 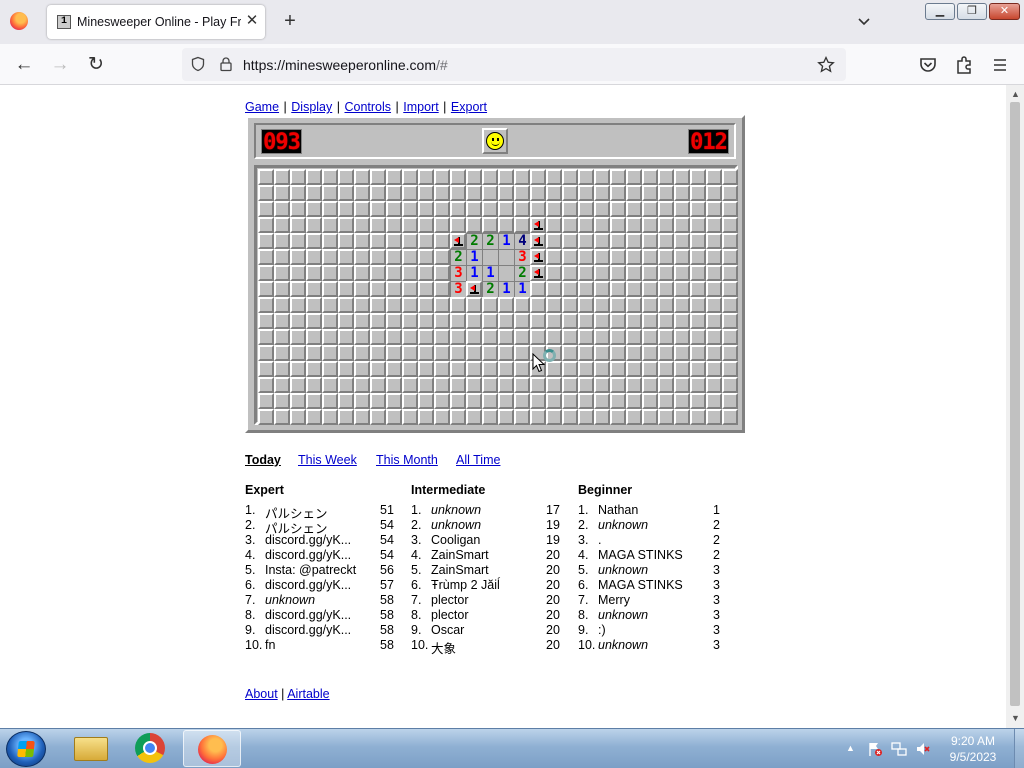 I want to click on extensions-puzzle-icon, so click(x=964, y=65).